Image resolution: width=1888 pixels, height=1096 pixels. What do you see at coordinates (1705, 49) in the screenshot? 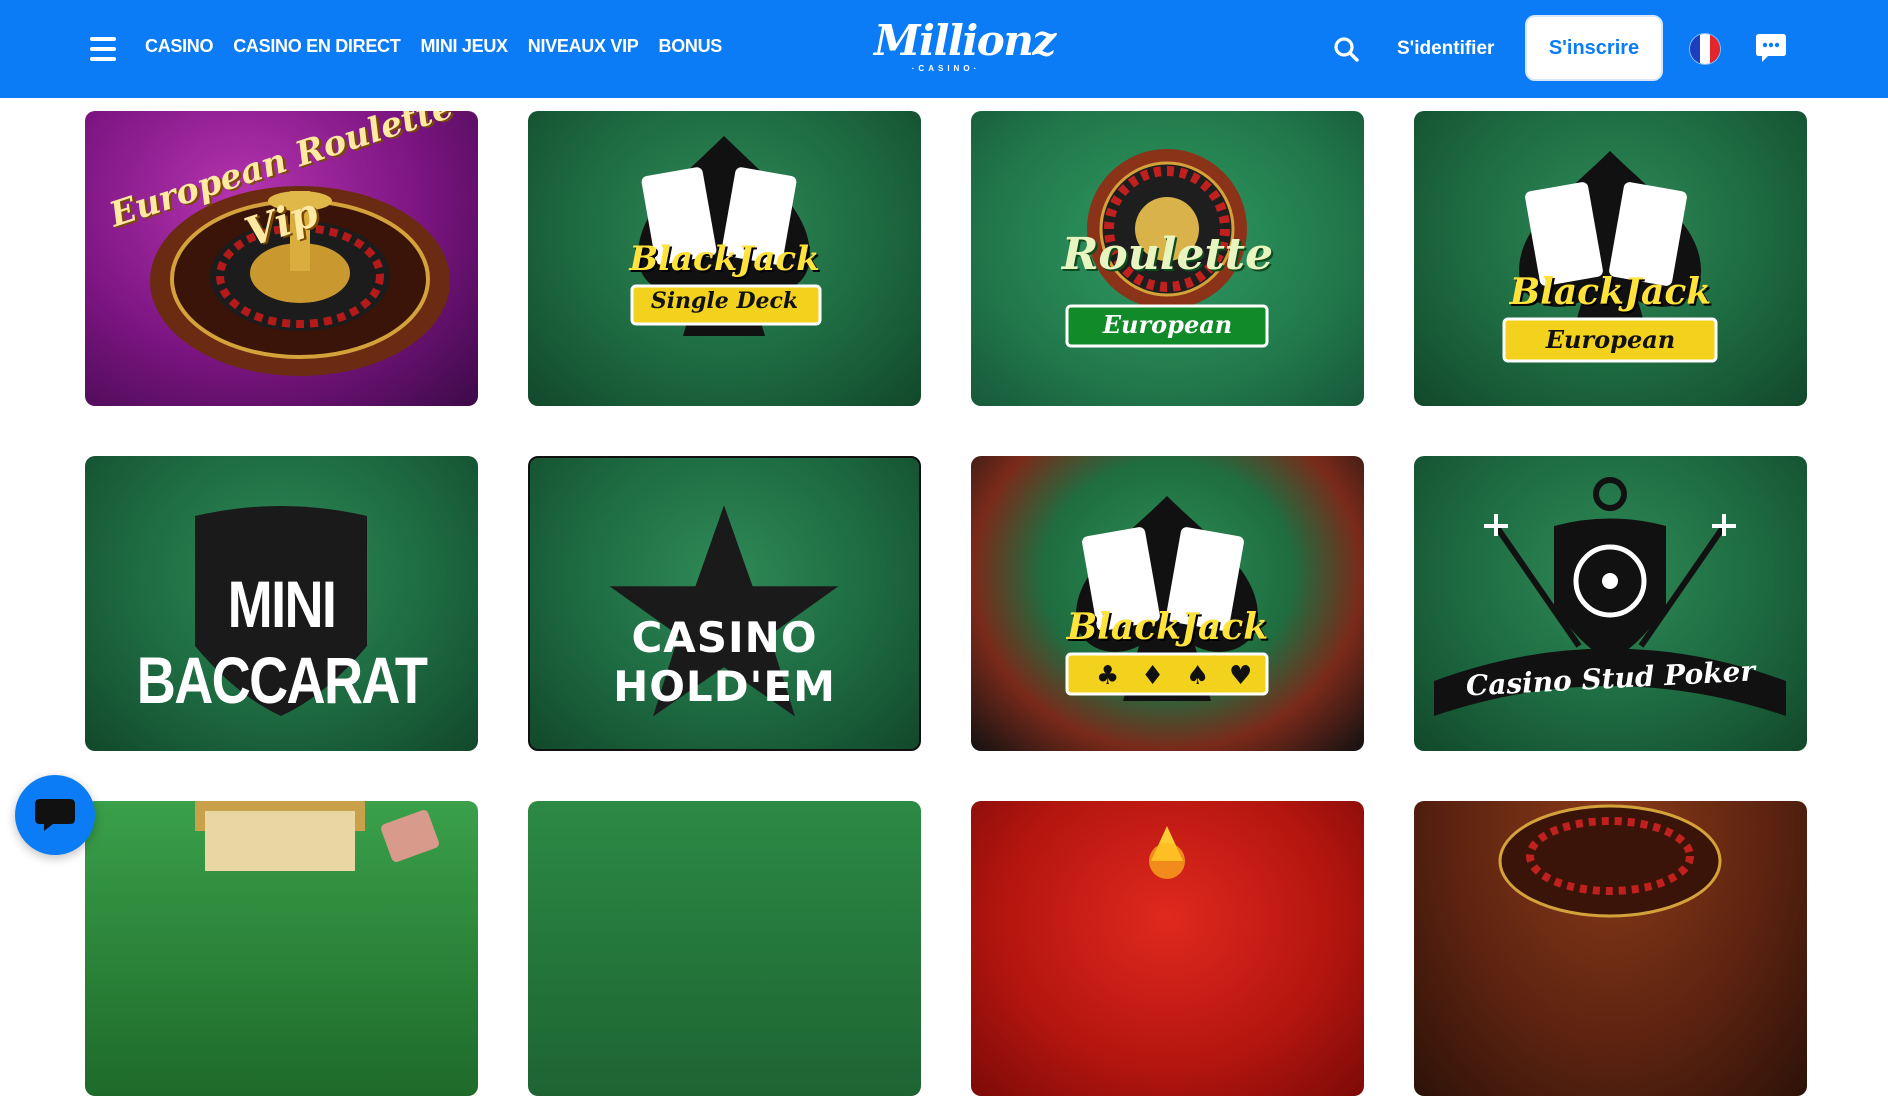
I see `flag-fr-icon` at bounding box center [1705, 49].